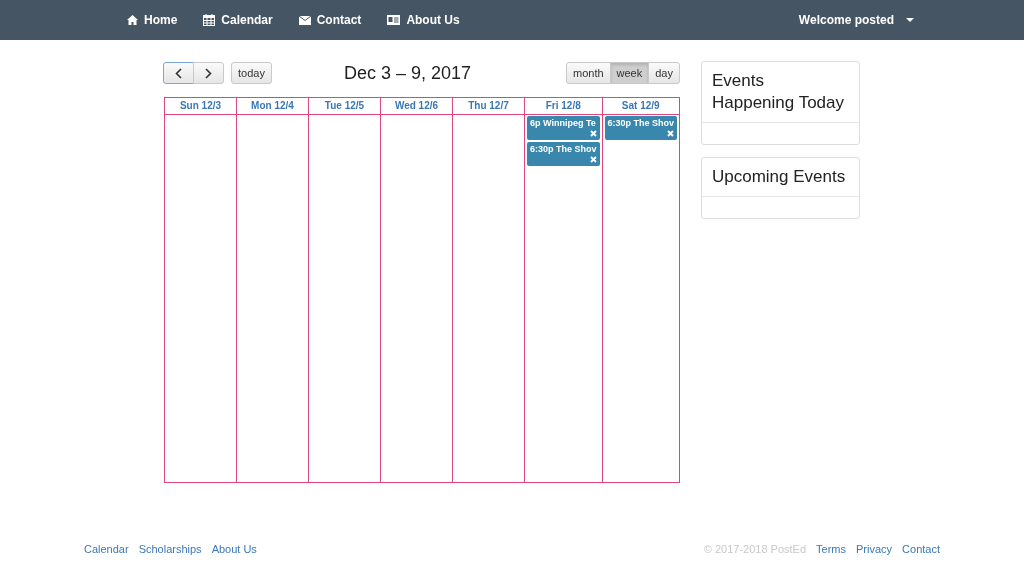  What do you see at coordinates (416, 106) in the screenshot?
I see `day-header: Wed 12/6` at bounding box center [416, 106].